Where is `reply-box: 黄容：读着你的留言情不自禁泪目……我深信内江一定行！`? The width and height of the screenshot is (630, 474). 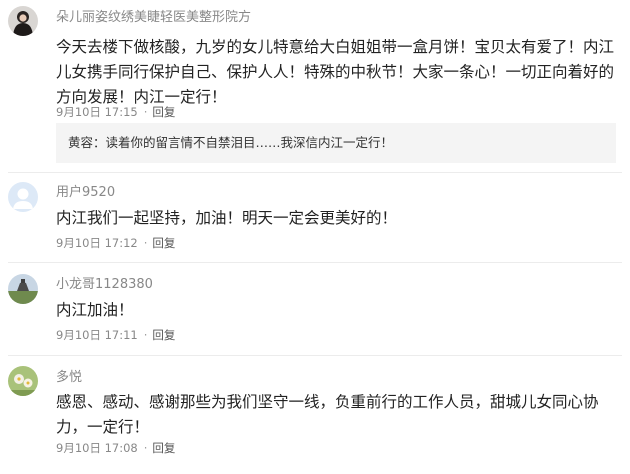 reply-box: 黄容：读着你的留言情不自禁泪目……我深信内江一定行！ is located at coordinates (336, 143).